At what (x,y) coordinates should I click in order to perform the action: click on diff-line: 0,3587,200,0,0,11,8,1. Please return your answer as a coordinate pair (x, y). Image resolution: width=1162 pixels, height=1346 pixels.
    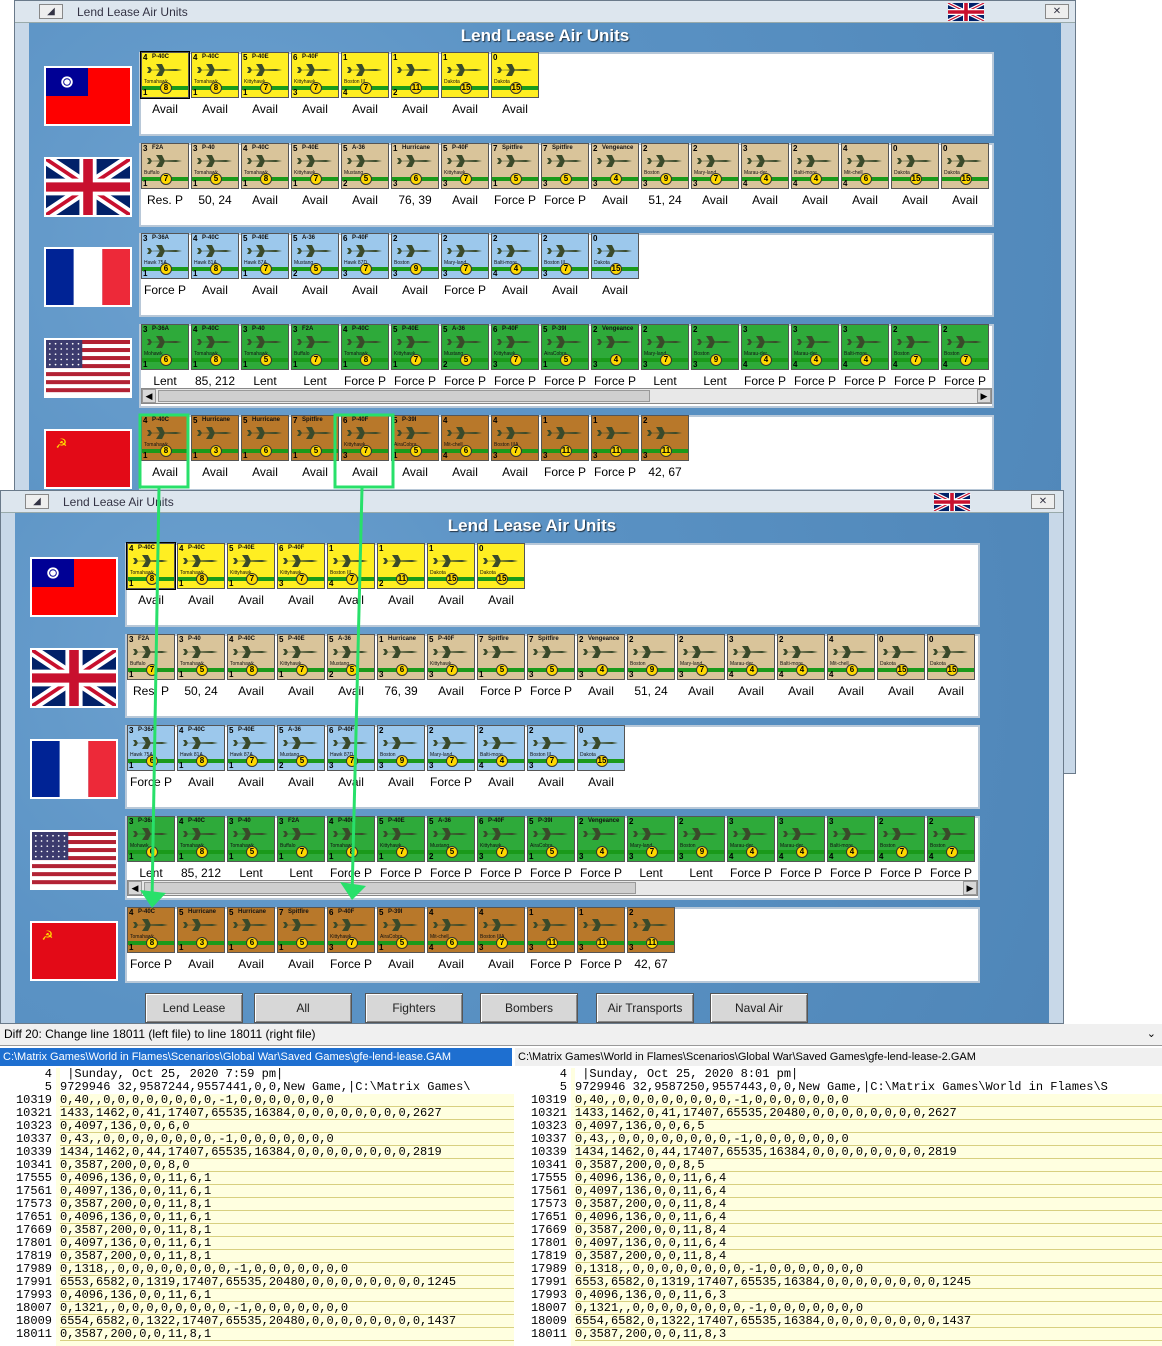
    Looking at the image, I should click on (287, 1334).